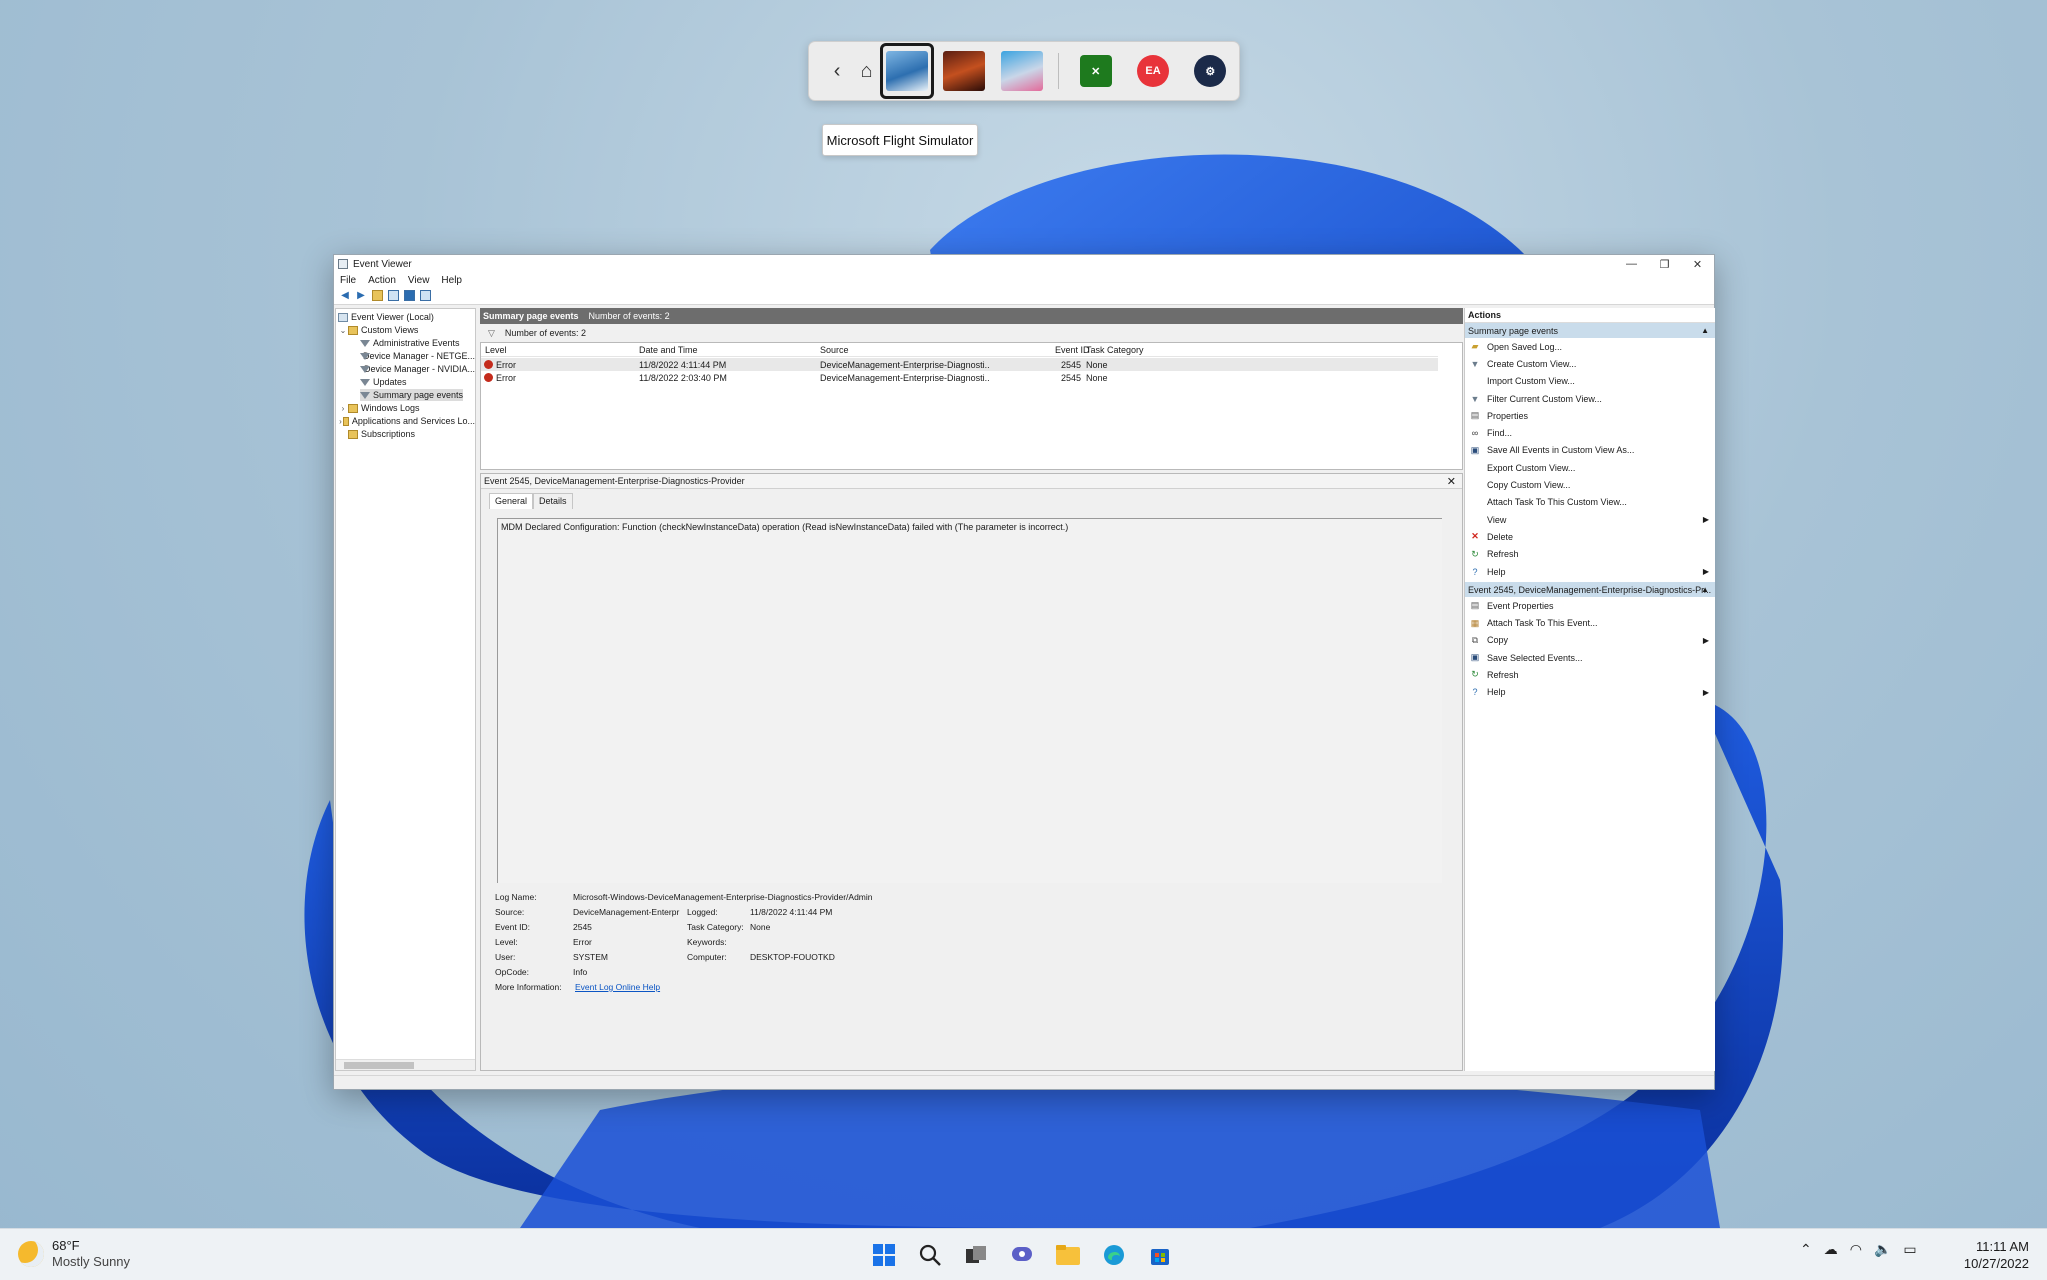 The height and width of the screenshot is (1280, 2047). What do you see at coordinates (377, 296) in the screenshot?
I see `up-folder-icon` at bounding box center [377, 296].